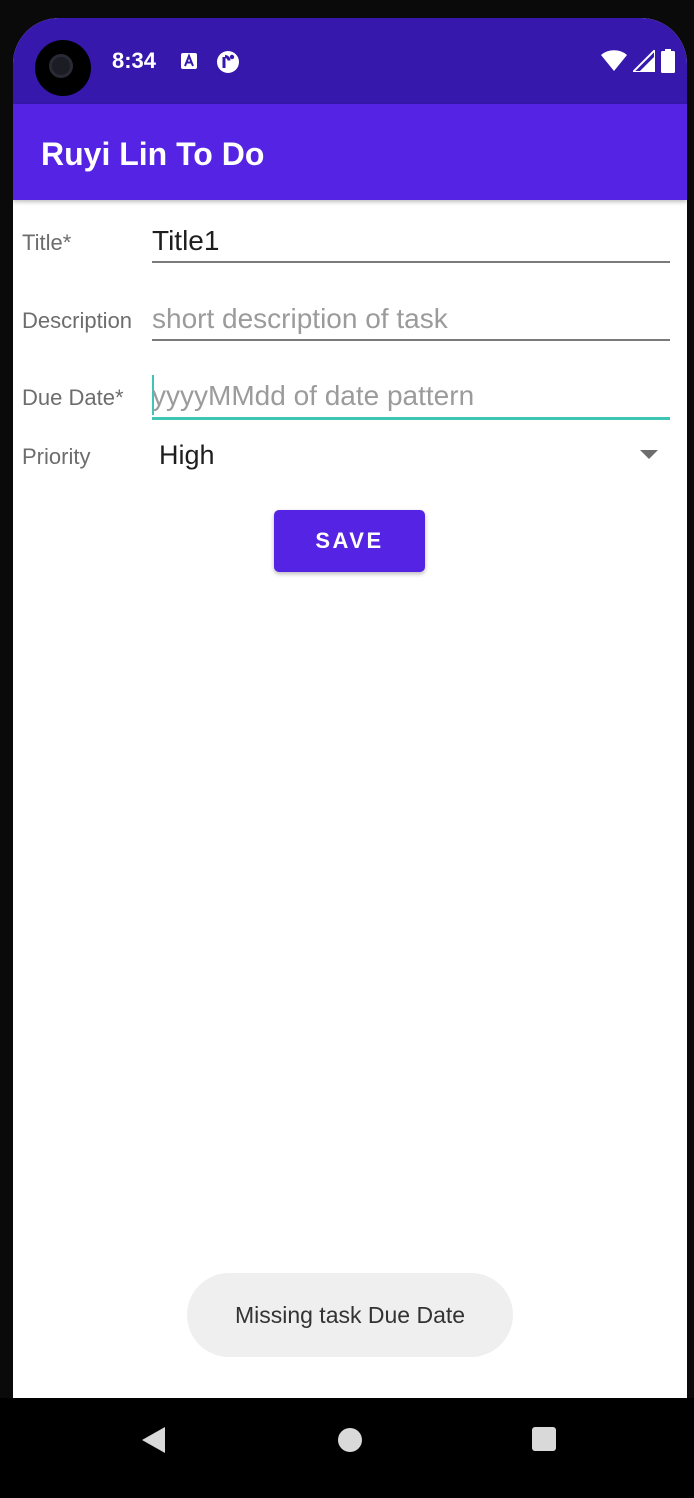 The image size is (694, 1498). I want to click on status-time: 8:34, so click(134, 60).